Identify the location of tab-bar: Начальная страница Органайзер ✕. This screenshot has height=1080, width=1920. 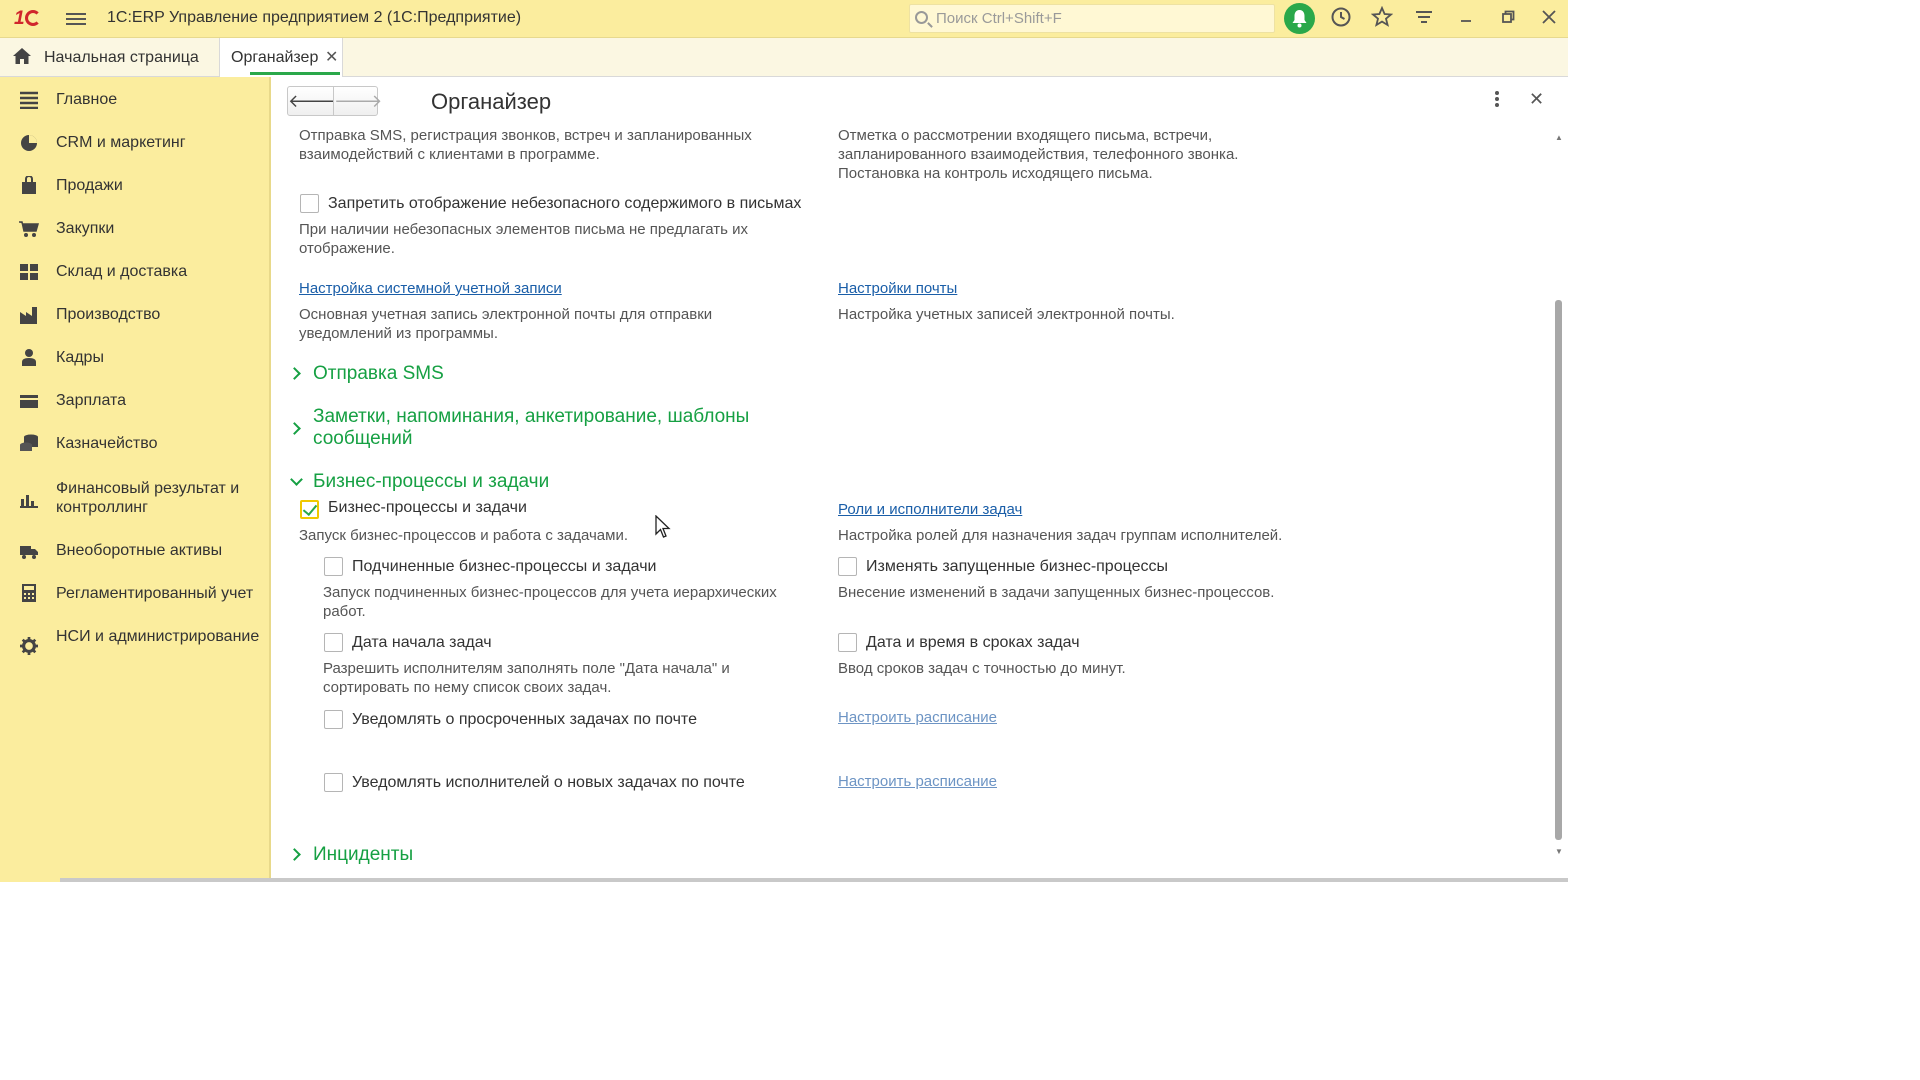
(784, 57).